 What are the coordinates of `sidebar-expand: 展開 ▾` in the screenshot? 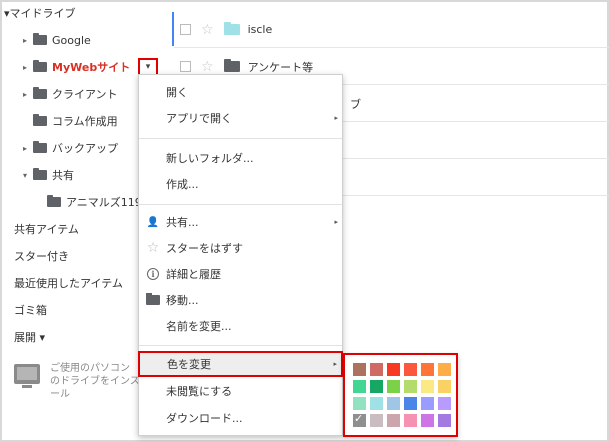 It's located at (29, 337).